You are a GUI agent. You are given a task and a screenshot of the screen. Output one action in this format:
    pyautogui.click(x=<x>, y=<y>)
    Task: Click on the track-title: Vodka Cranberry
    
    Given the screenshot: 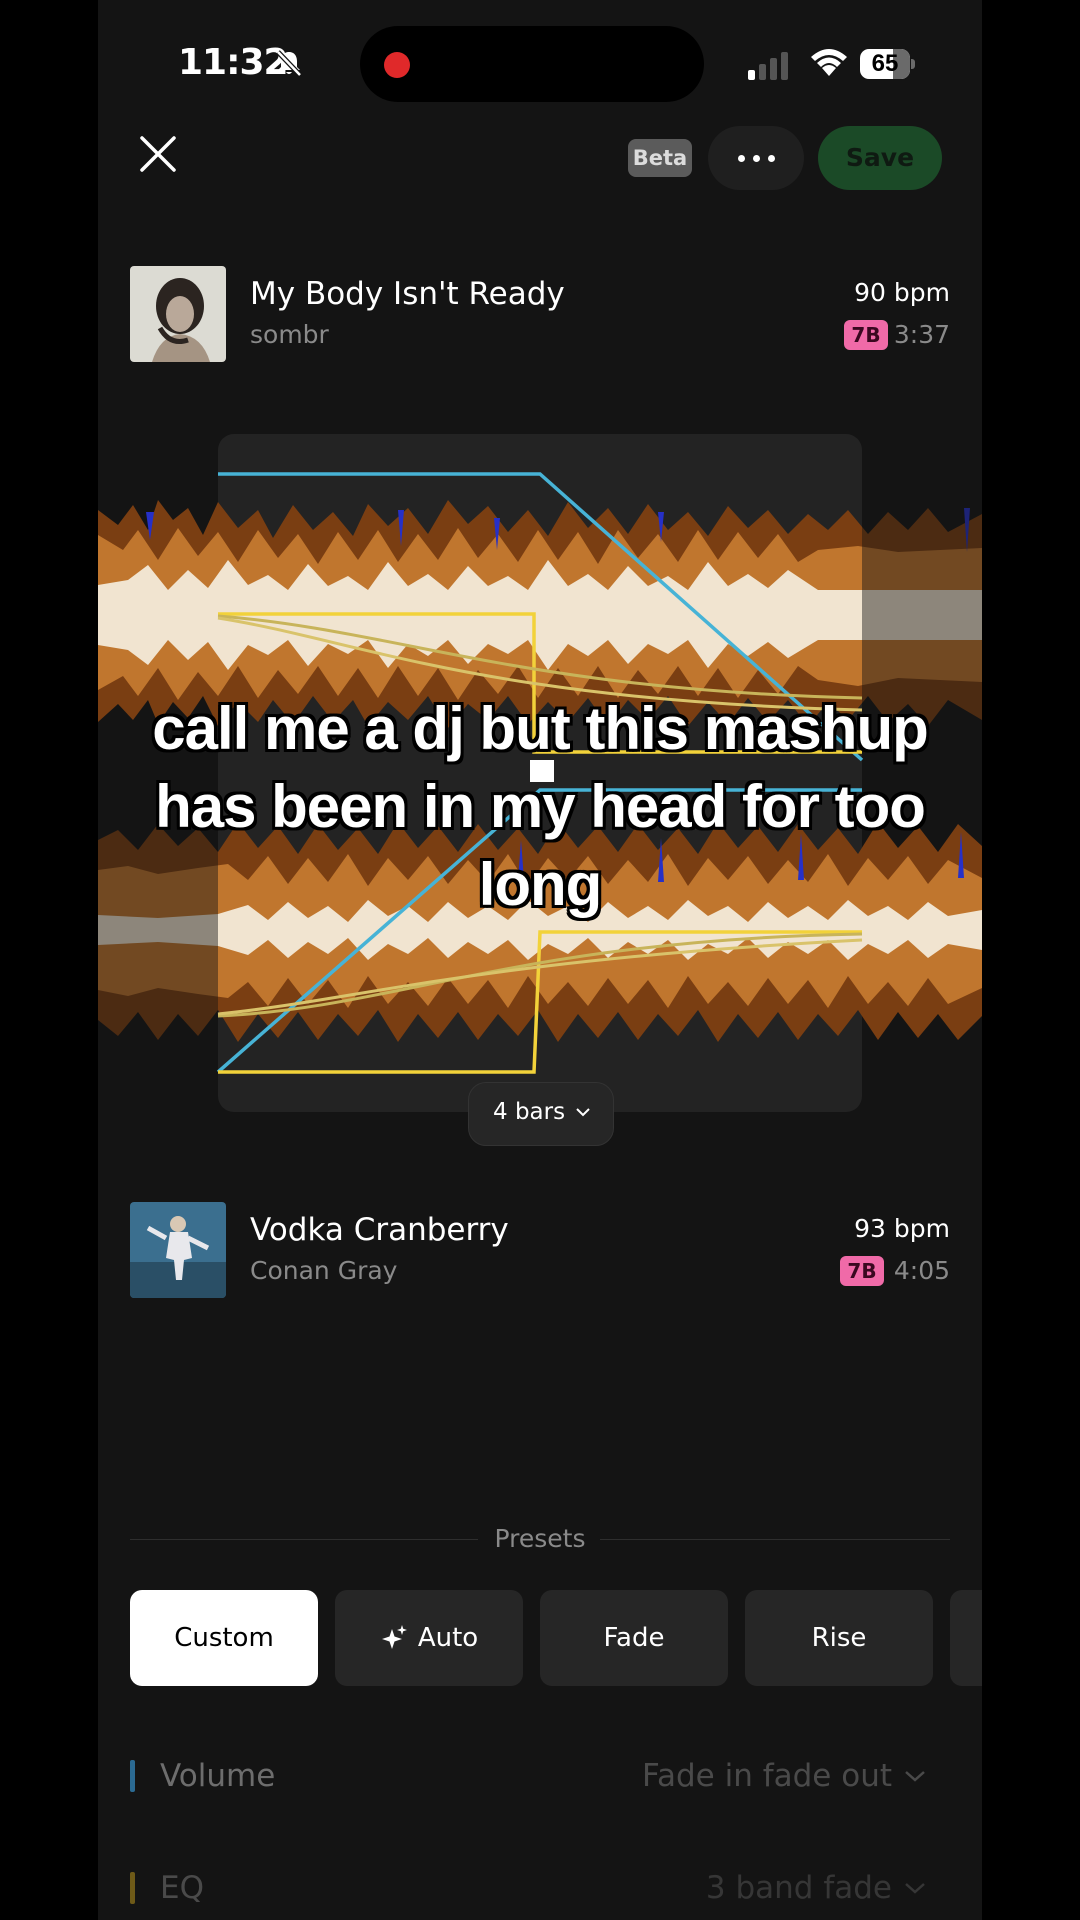 What is the action you would take?
    pyautogui.click(x=379, y=1230)
    